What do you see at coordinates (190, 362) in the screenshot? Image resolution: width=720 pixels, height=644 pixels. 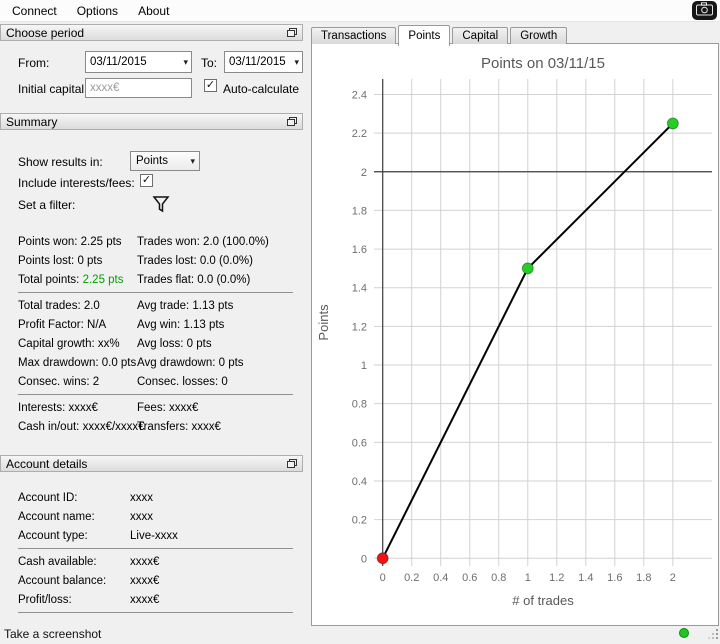 I see `stat-avg-drawdown: Avg drawdown: 0 pts` at bounding box center [190, 362].